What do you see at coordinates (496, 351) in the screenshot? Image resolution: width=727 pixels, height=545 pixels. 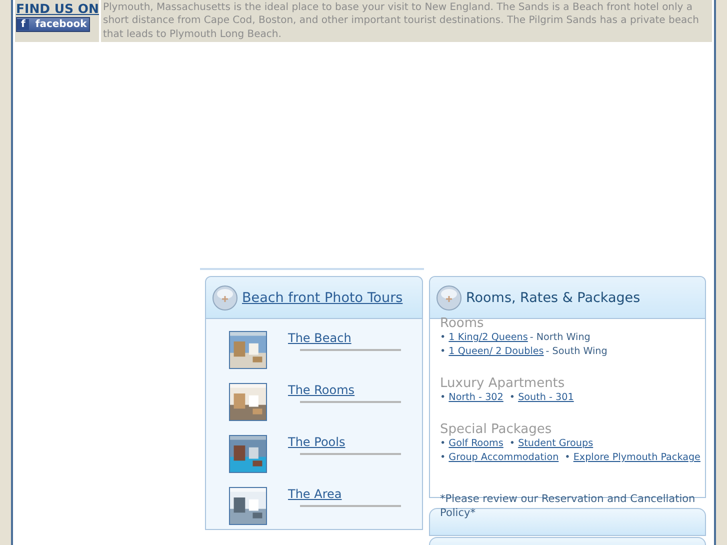 I see `room-link: 1 Queen/ 2 Doubles` at bounding box center [496, 351].